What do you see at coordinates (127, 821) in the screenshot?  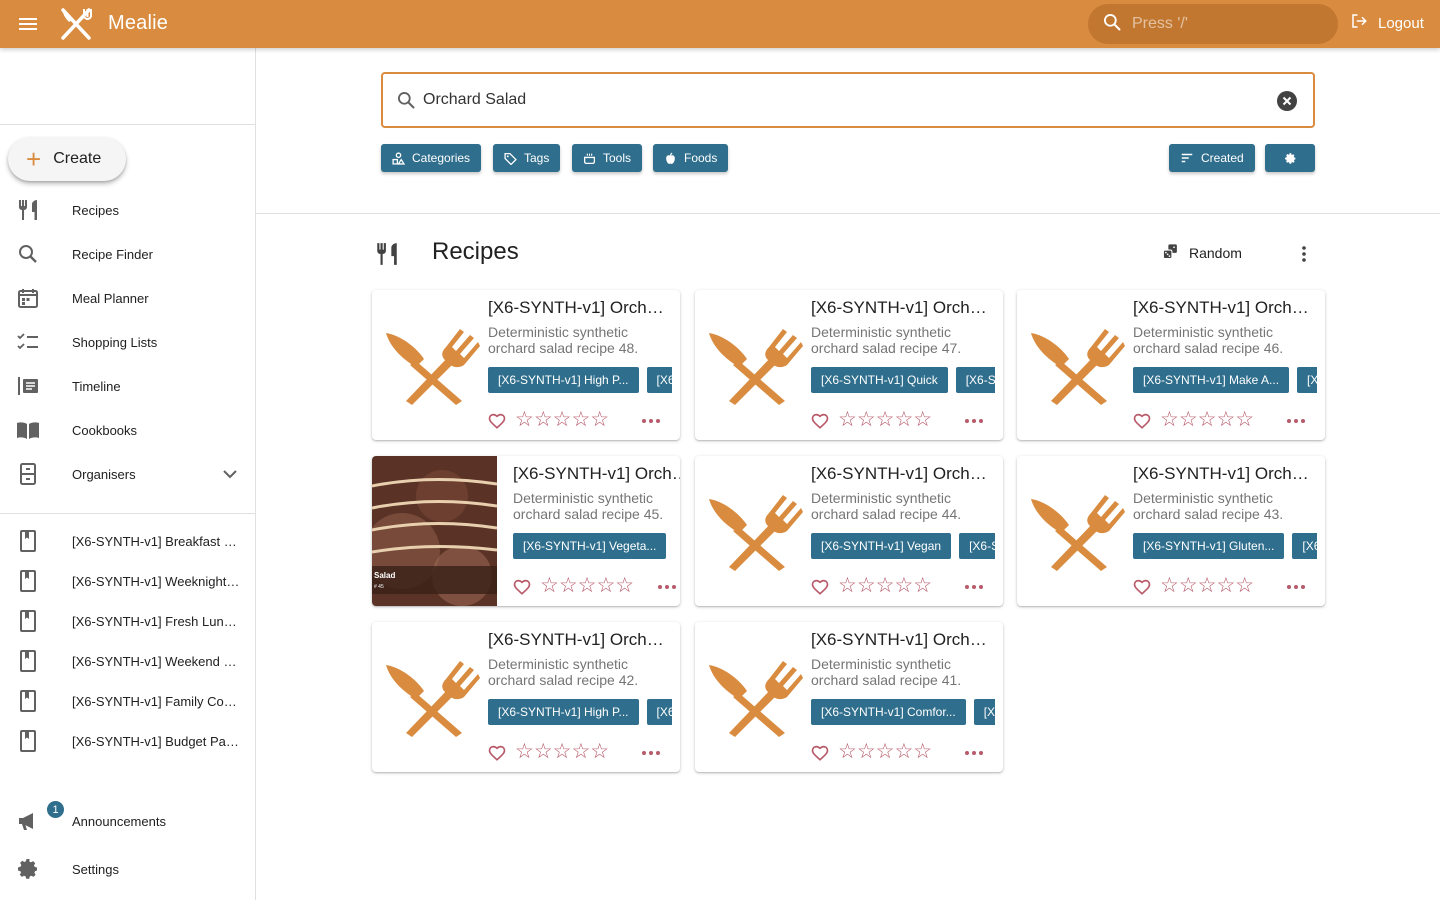 I see `sidebar-item-announcements: 1 Announcements` at bounding box center [127, 821].